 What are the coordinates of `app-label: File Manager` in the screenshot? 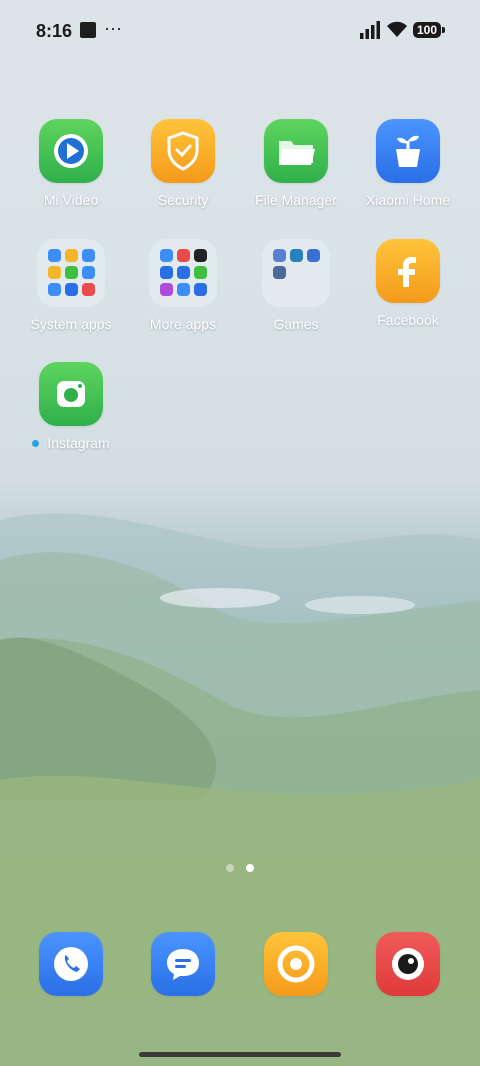 It's located at (296, 200).